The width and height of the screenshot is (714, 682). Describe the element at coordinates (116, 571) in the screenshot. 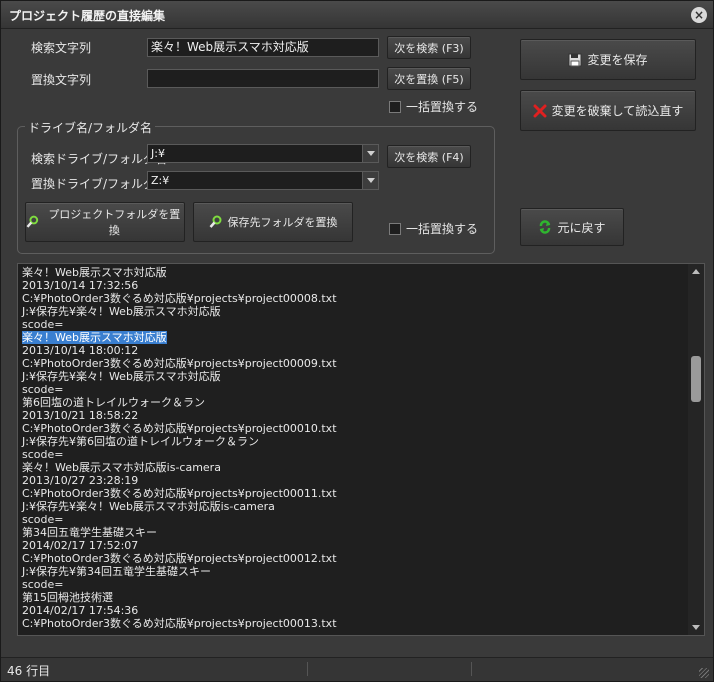

I see `editor-line-text: J:¥保存先¥第34回五竜学生基礎スキー` at that location.